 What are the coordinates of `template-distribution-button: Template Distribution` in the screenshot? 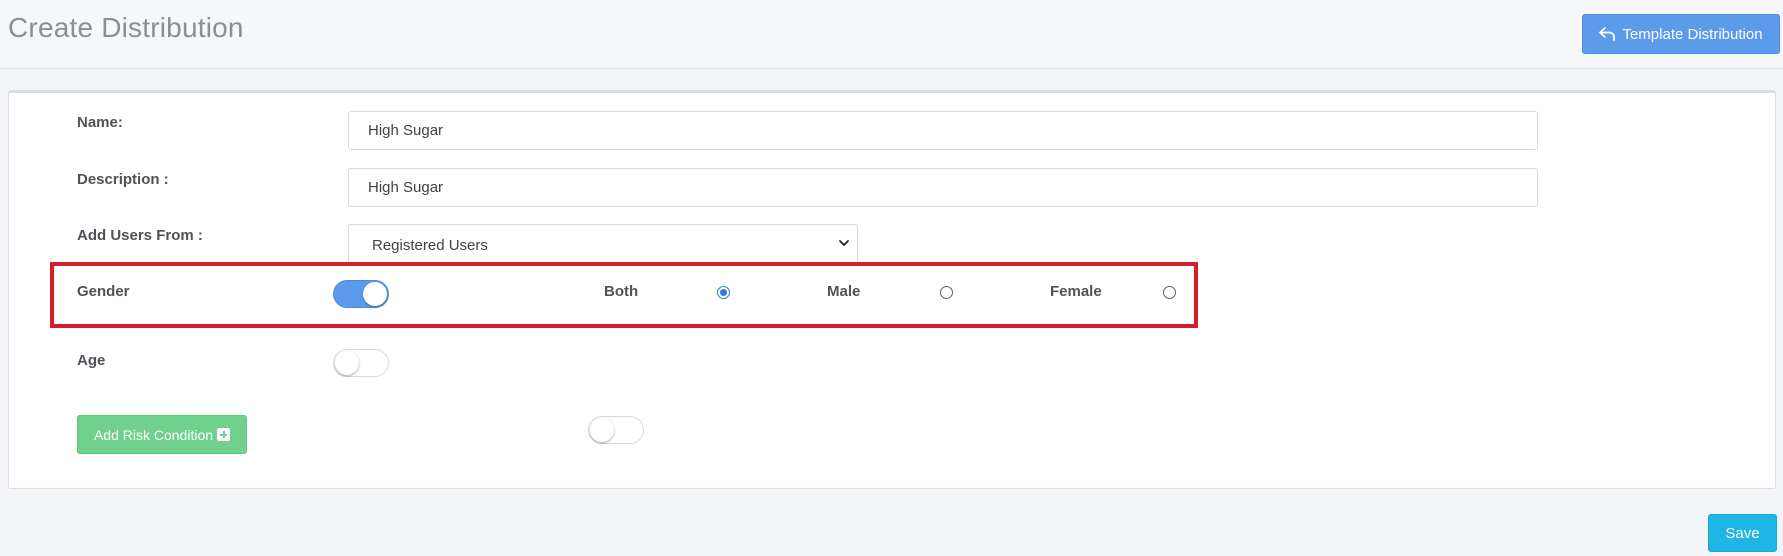 It's located at (1681, 34).